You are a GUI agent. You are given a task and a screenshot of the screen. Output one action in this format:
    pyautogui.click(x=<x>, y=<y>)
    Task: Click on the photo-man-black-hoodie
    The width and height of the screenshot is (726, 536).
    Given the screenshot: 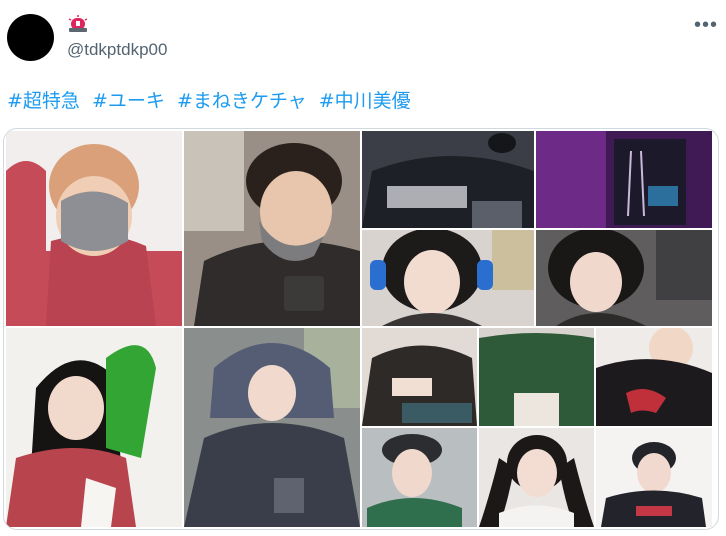 What is the action you would take?
    pyautogui.click(x=654, y=377)
    